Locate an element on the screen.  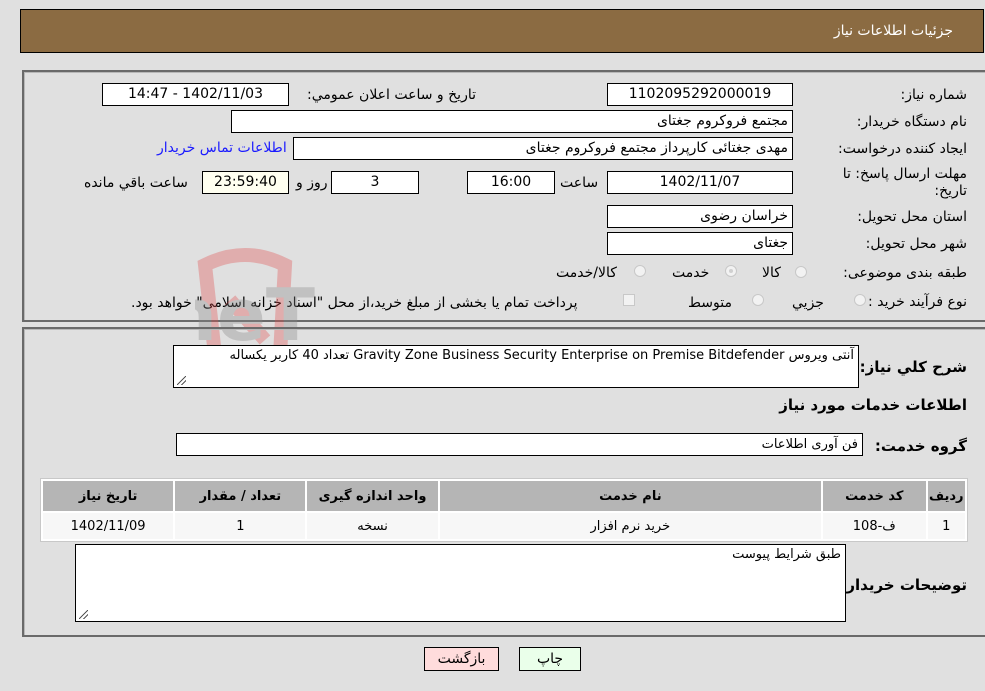
purchase-option-minor: جزیي is located at coordinates (808, 303).